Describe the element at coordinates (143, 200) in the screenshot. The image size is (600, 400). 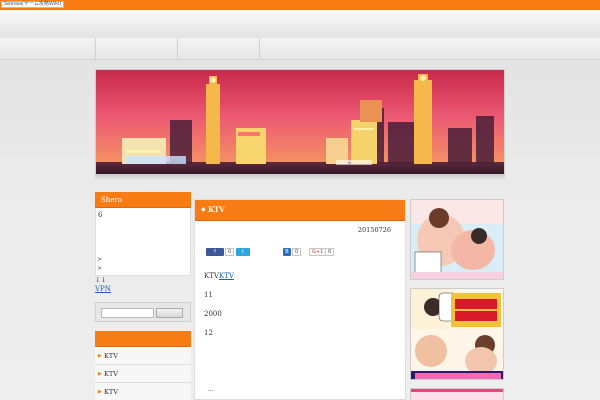
I see `profile-title: Shero` at that location.